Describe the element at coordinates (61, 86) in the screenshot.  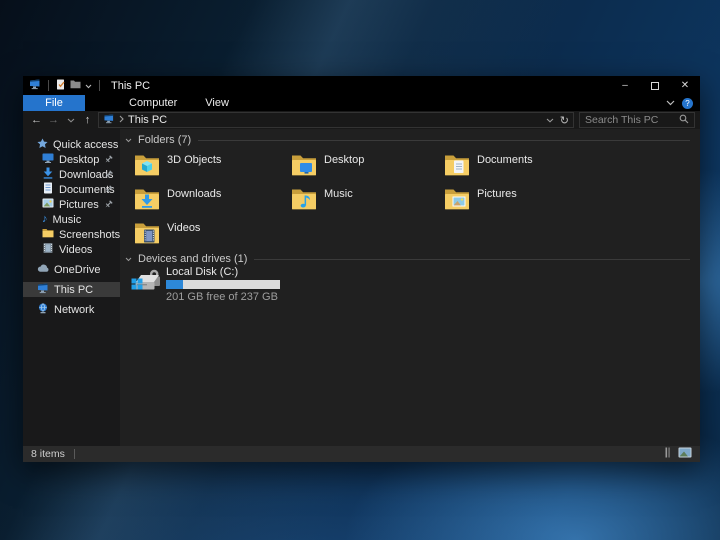
I see `properties-icon` at that location.